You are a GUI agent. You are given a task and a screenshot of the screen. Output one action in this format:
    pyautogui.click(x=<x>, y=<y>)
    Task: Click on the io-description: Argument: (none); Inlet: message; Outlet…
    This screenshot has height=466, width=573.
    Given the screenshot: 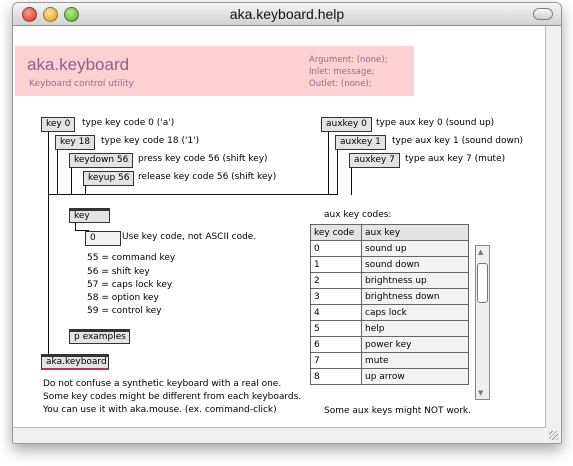 What is the action you would take?
    pyautogui.click(x=348, y=72)
    